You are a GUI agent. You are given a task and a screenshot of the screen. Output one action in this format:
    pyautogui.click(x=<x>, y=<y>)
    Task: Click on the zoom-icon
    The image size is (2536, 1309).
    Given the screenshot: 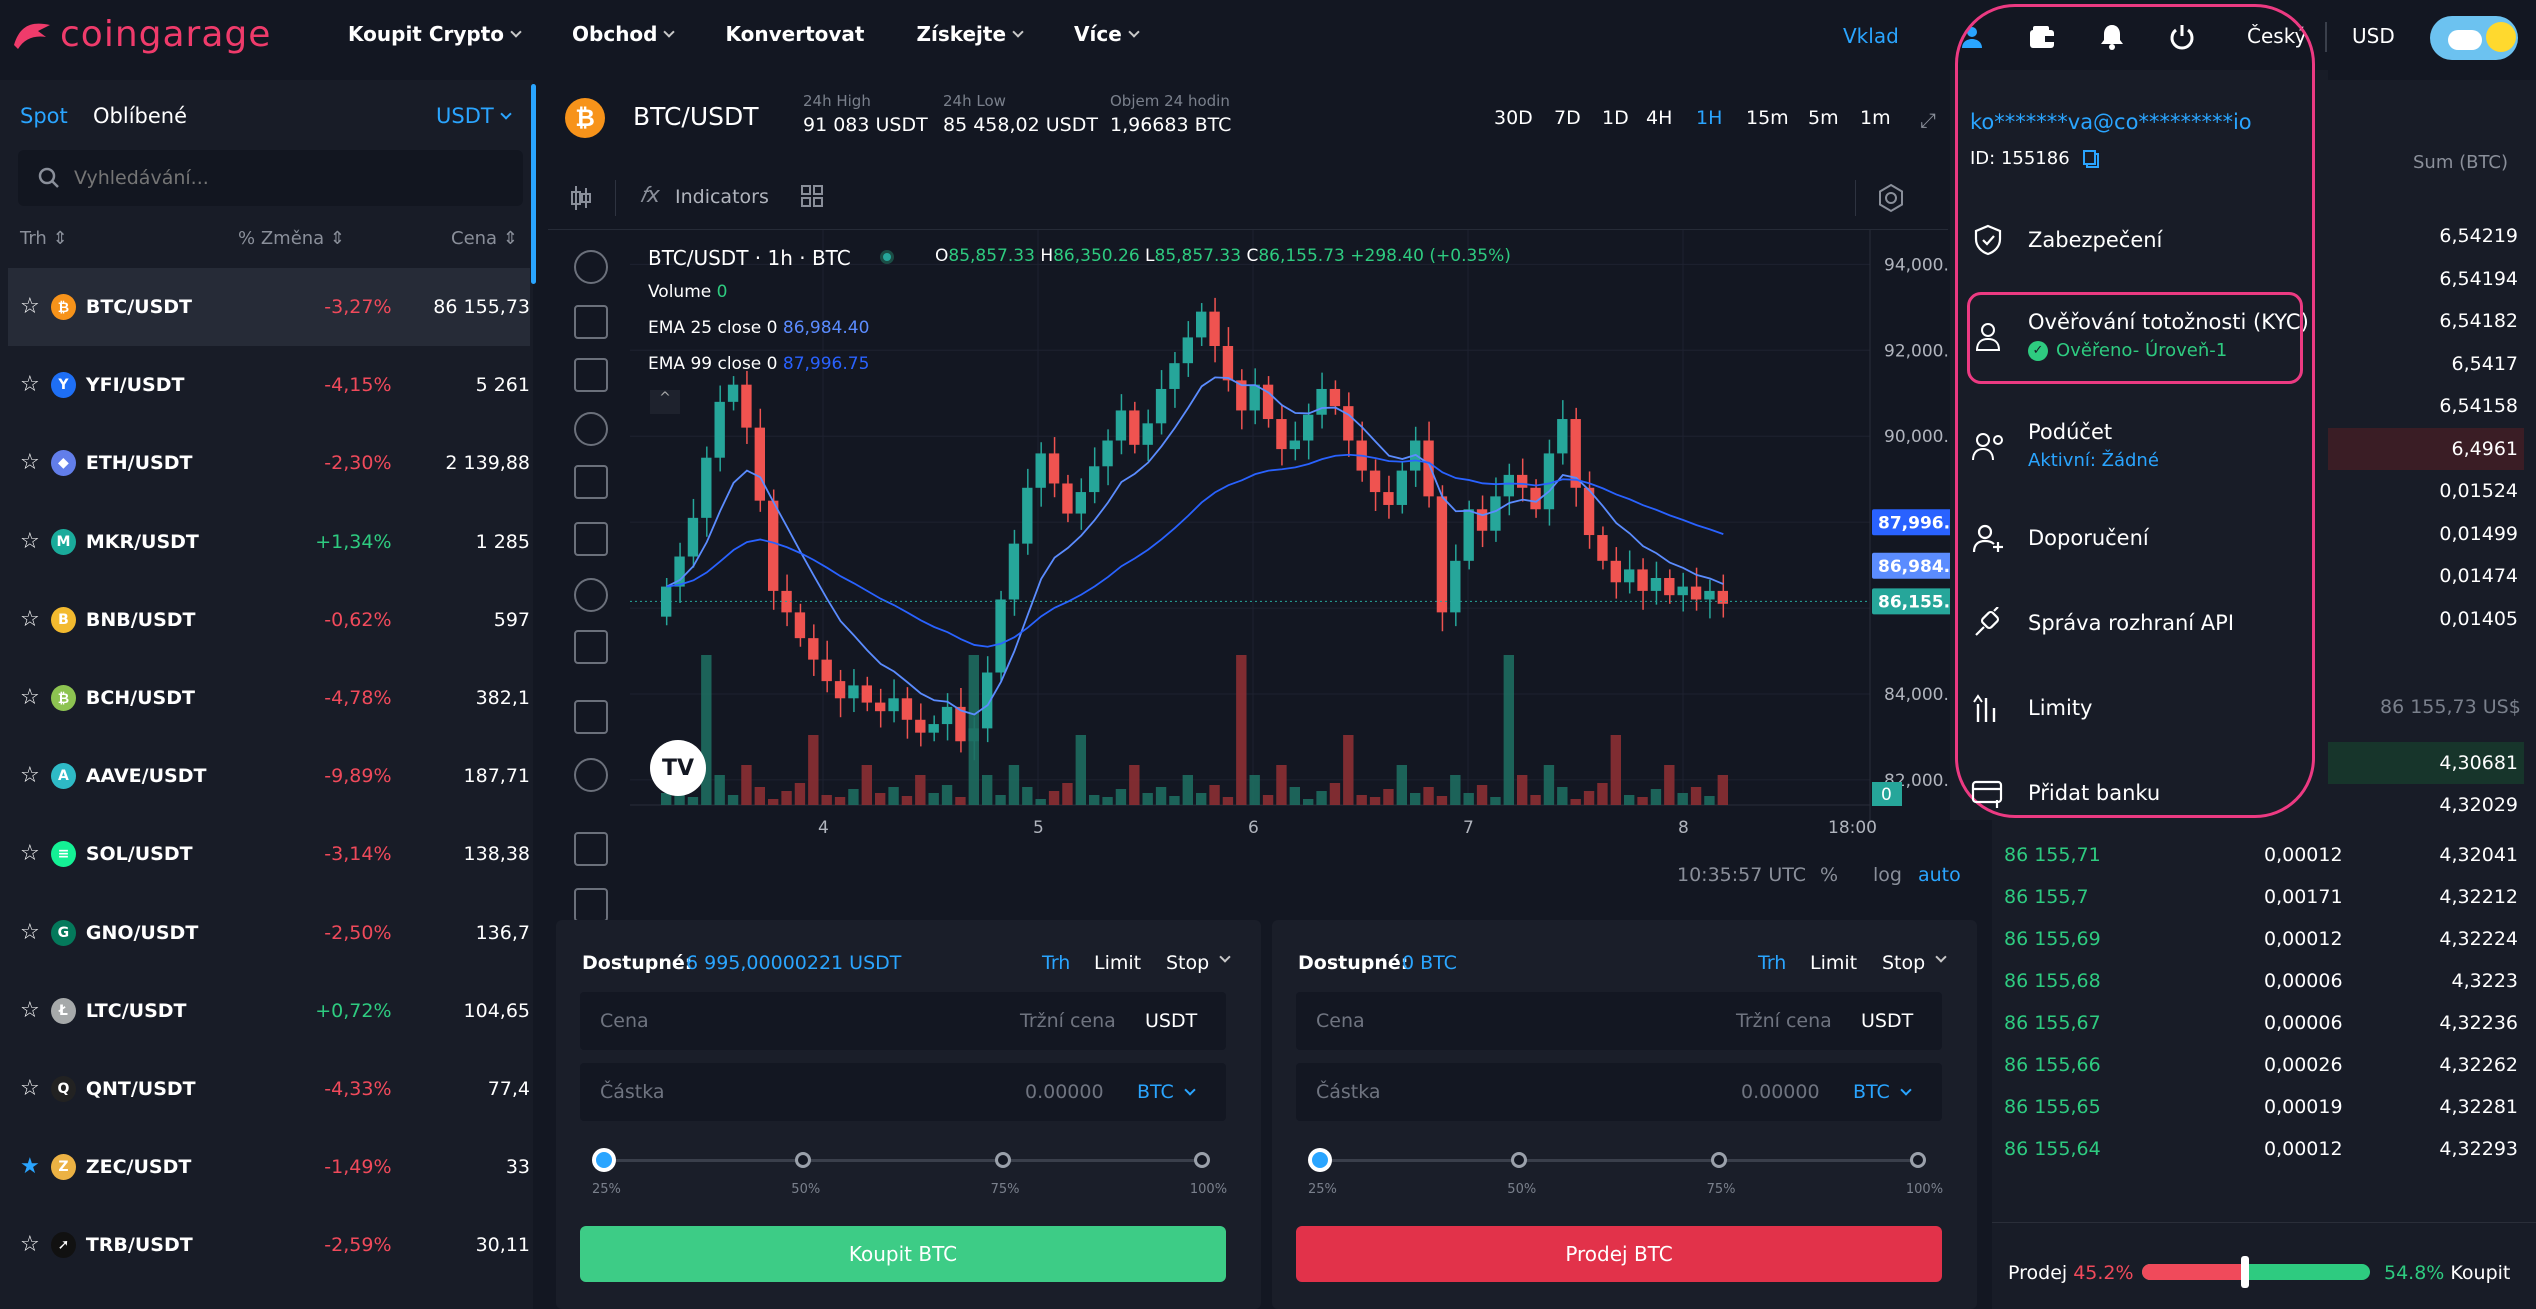 What is the action you would take?
    pyautogui.click(x=591, y=775)
    